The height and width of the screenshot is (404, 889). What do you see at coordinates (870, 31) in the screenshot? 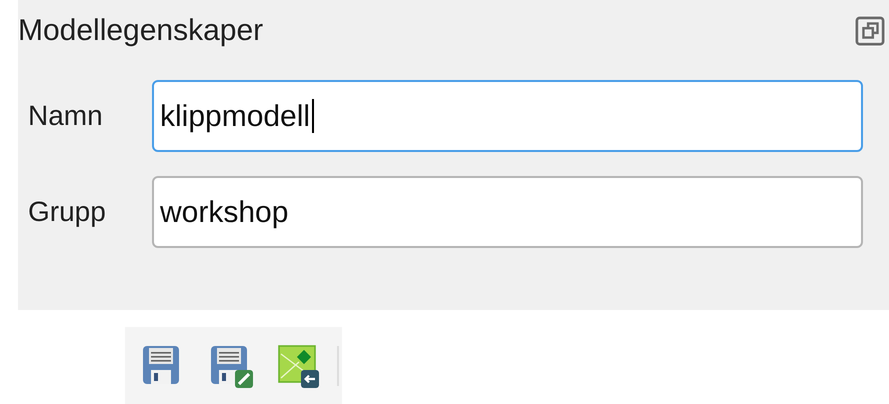
I see `undock-icon` at bounding box center [870, 31].